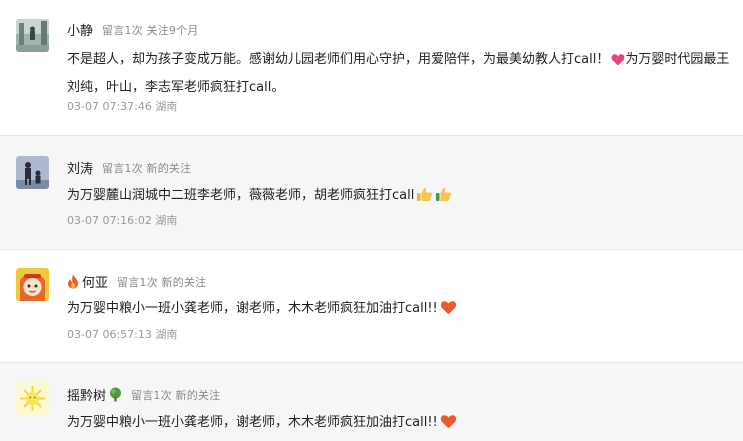 Image resolution: width=743 pixels, height=441 pixels. Describe the element at coordinates (122, 106) in the screenshot. I see `comment-time: 03-07 07:37:46 湖南` at that location.